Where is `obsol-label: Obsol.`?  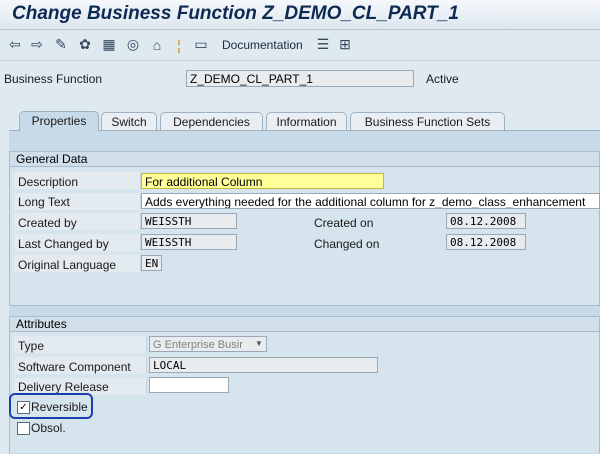 obsol-label: Obsol. is located at coordinates (48, 428).